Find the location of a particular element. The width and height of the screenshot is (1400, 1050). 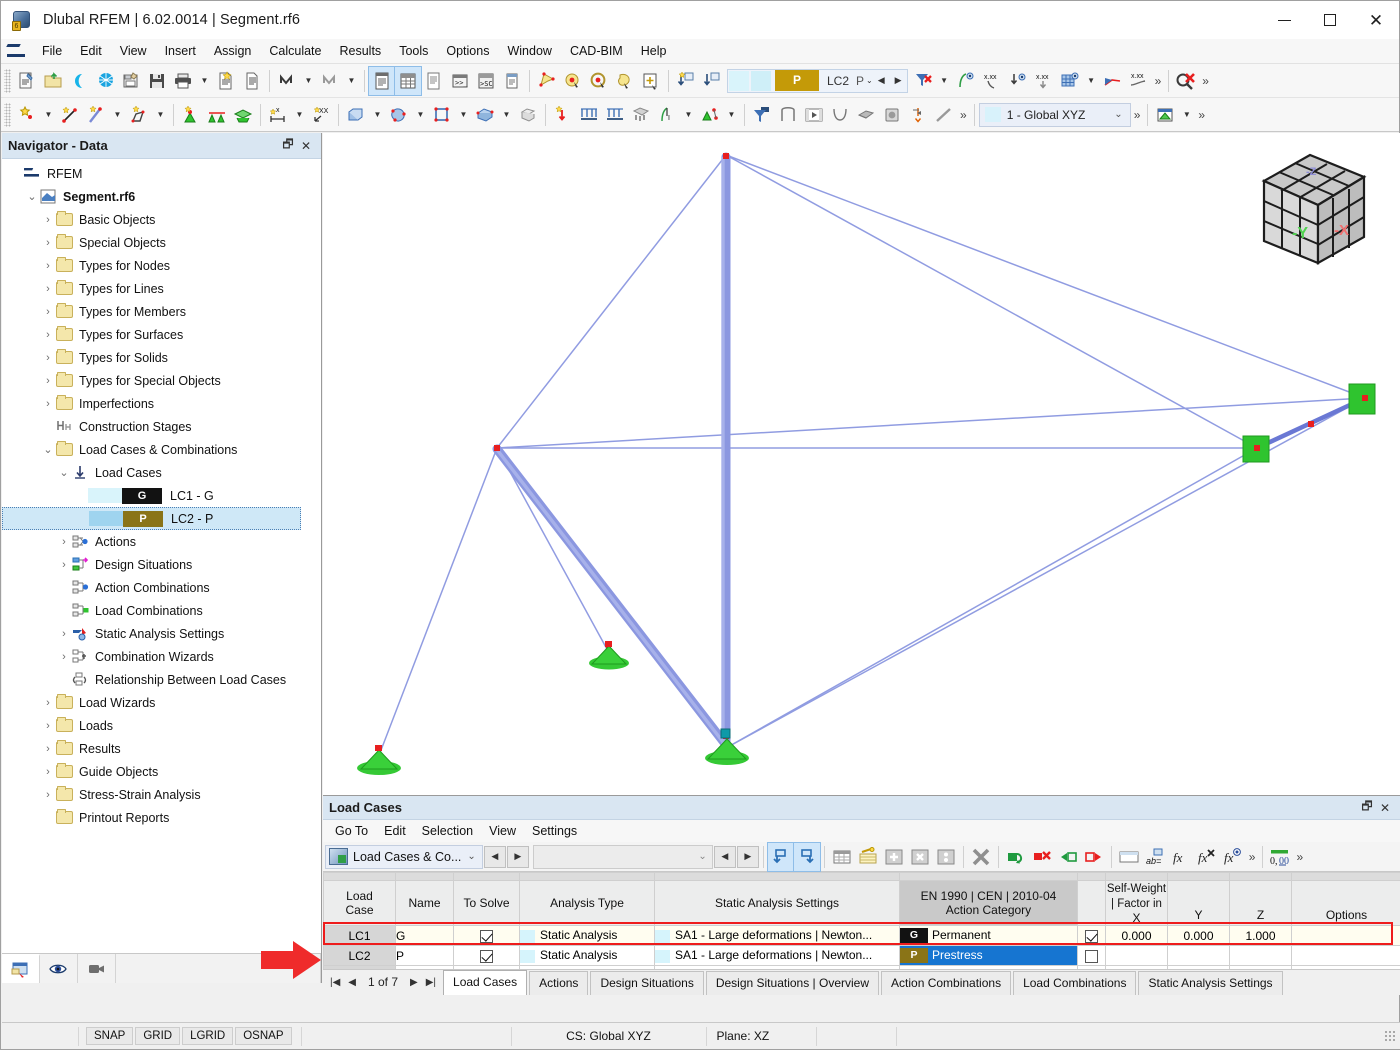

table-blank-row-icon is located at coordinates (1129, 857).